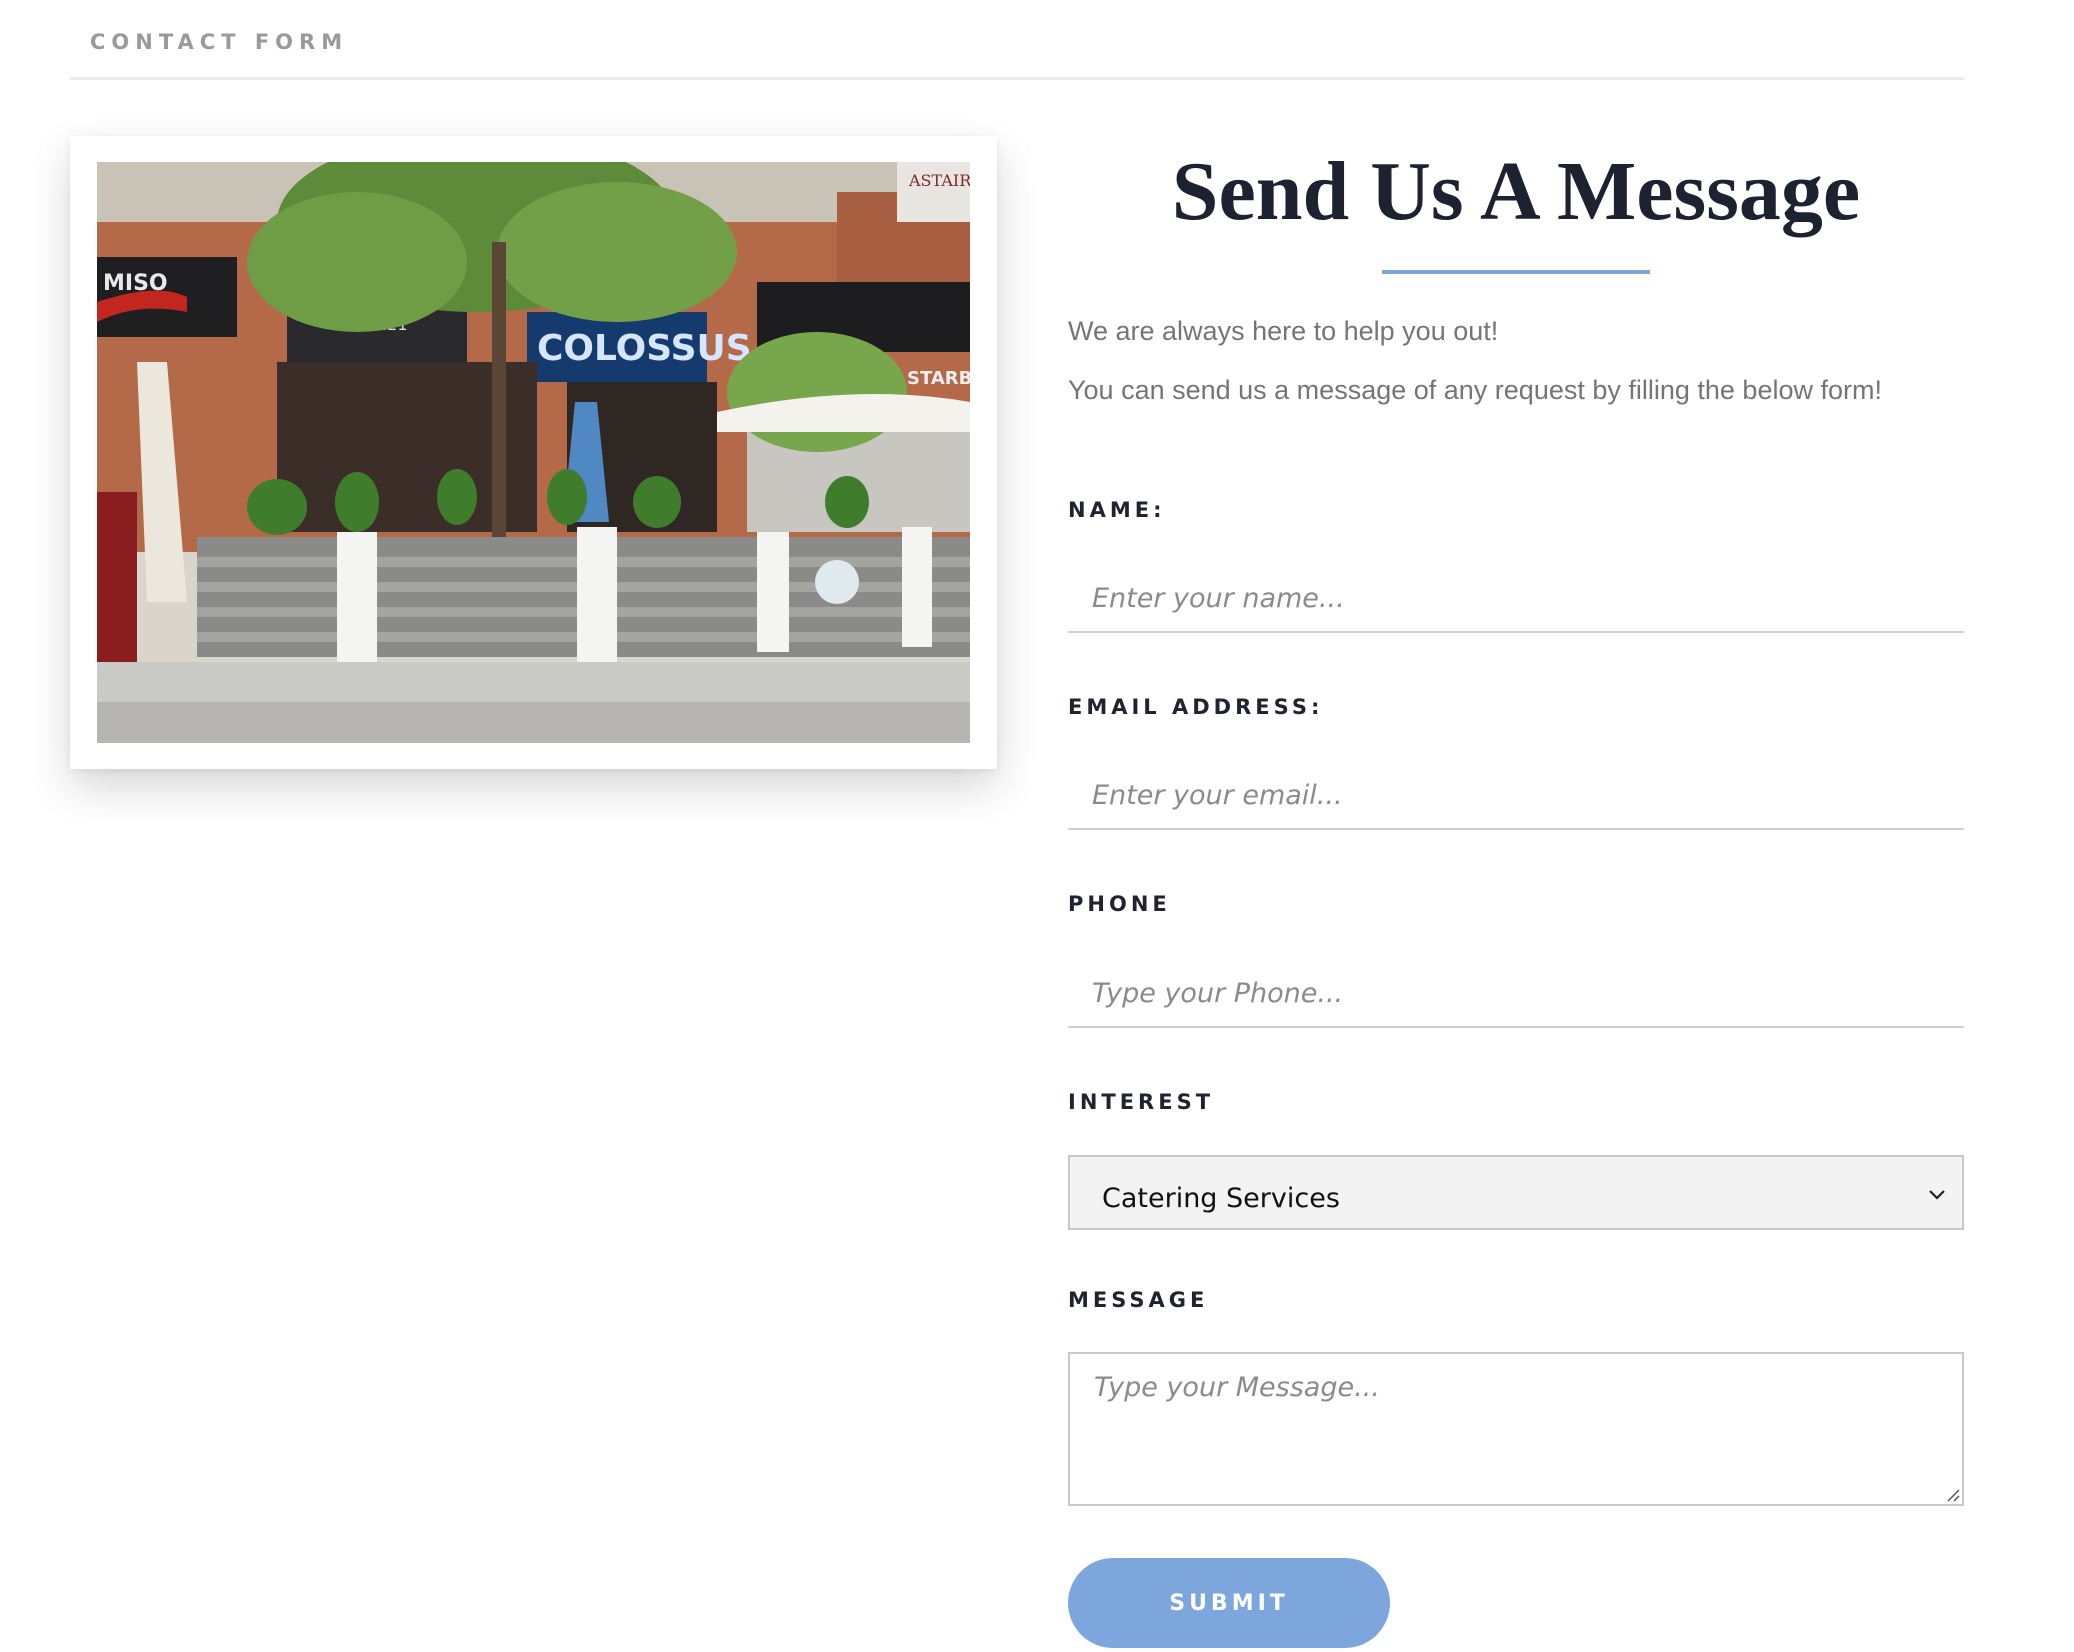  Describe the element at coordinates (219, 42) in the screenshot. I see `section-title: CONTACT FORM` at that location.